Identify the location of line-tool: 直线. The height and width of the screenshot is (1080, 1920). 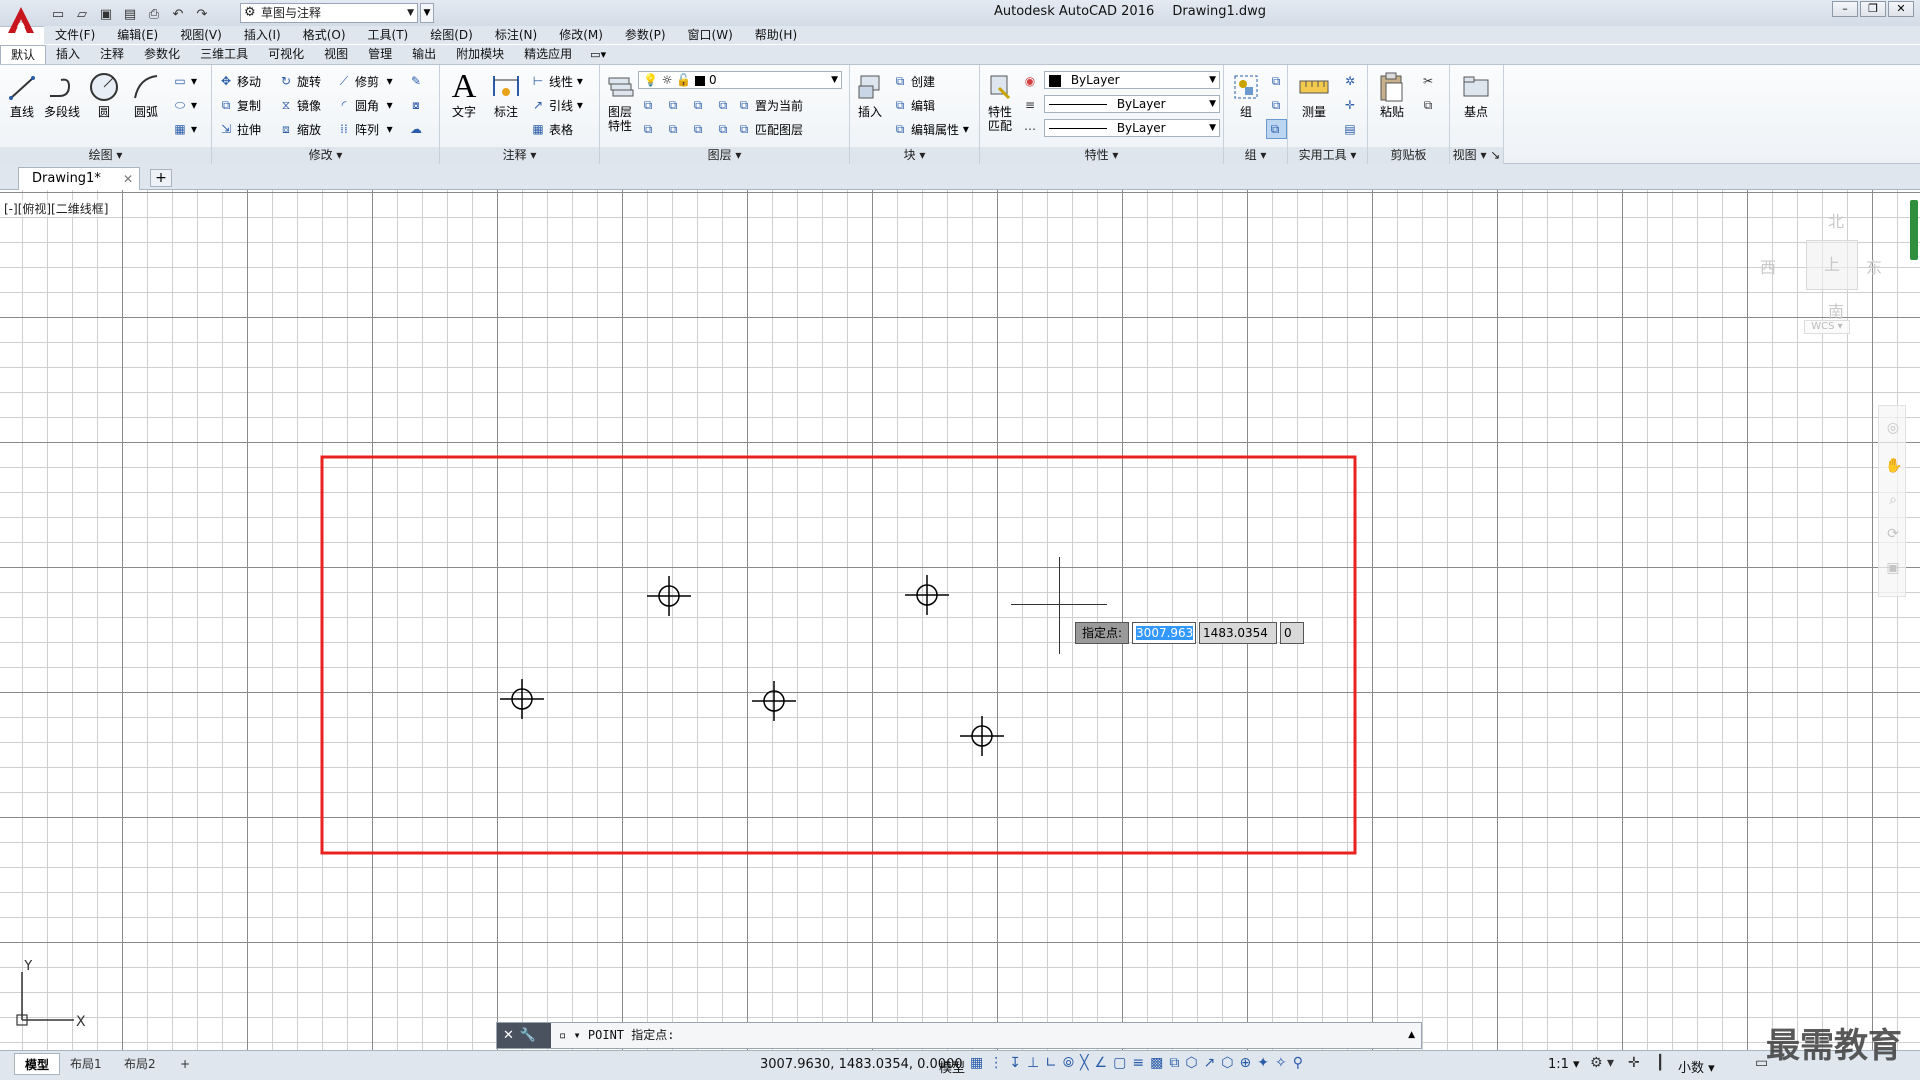
(22, 94).